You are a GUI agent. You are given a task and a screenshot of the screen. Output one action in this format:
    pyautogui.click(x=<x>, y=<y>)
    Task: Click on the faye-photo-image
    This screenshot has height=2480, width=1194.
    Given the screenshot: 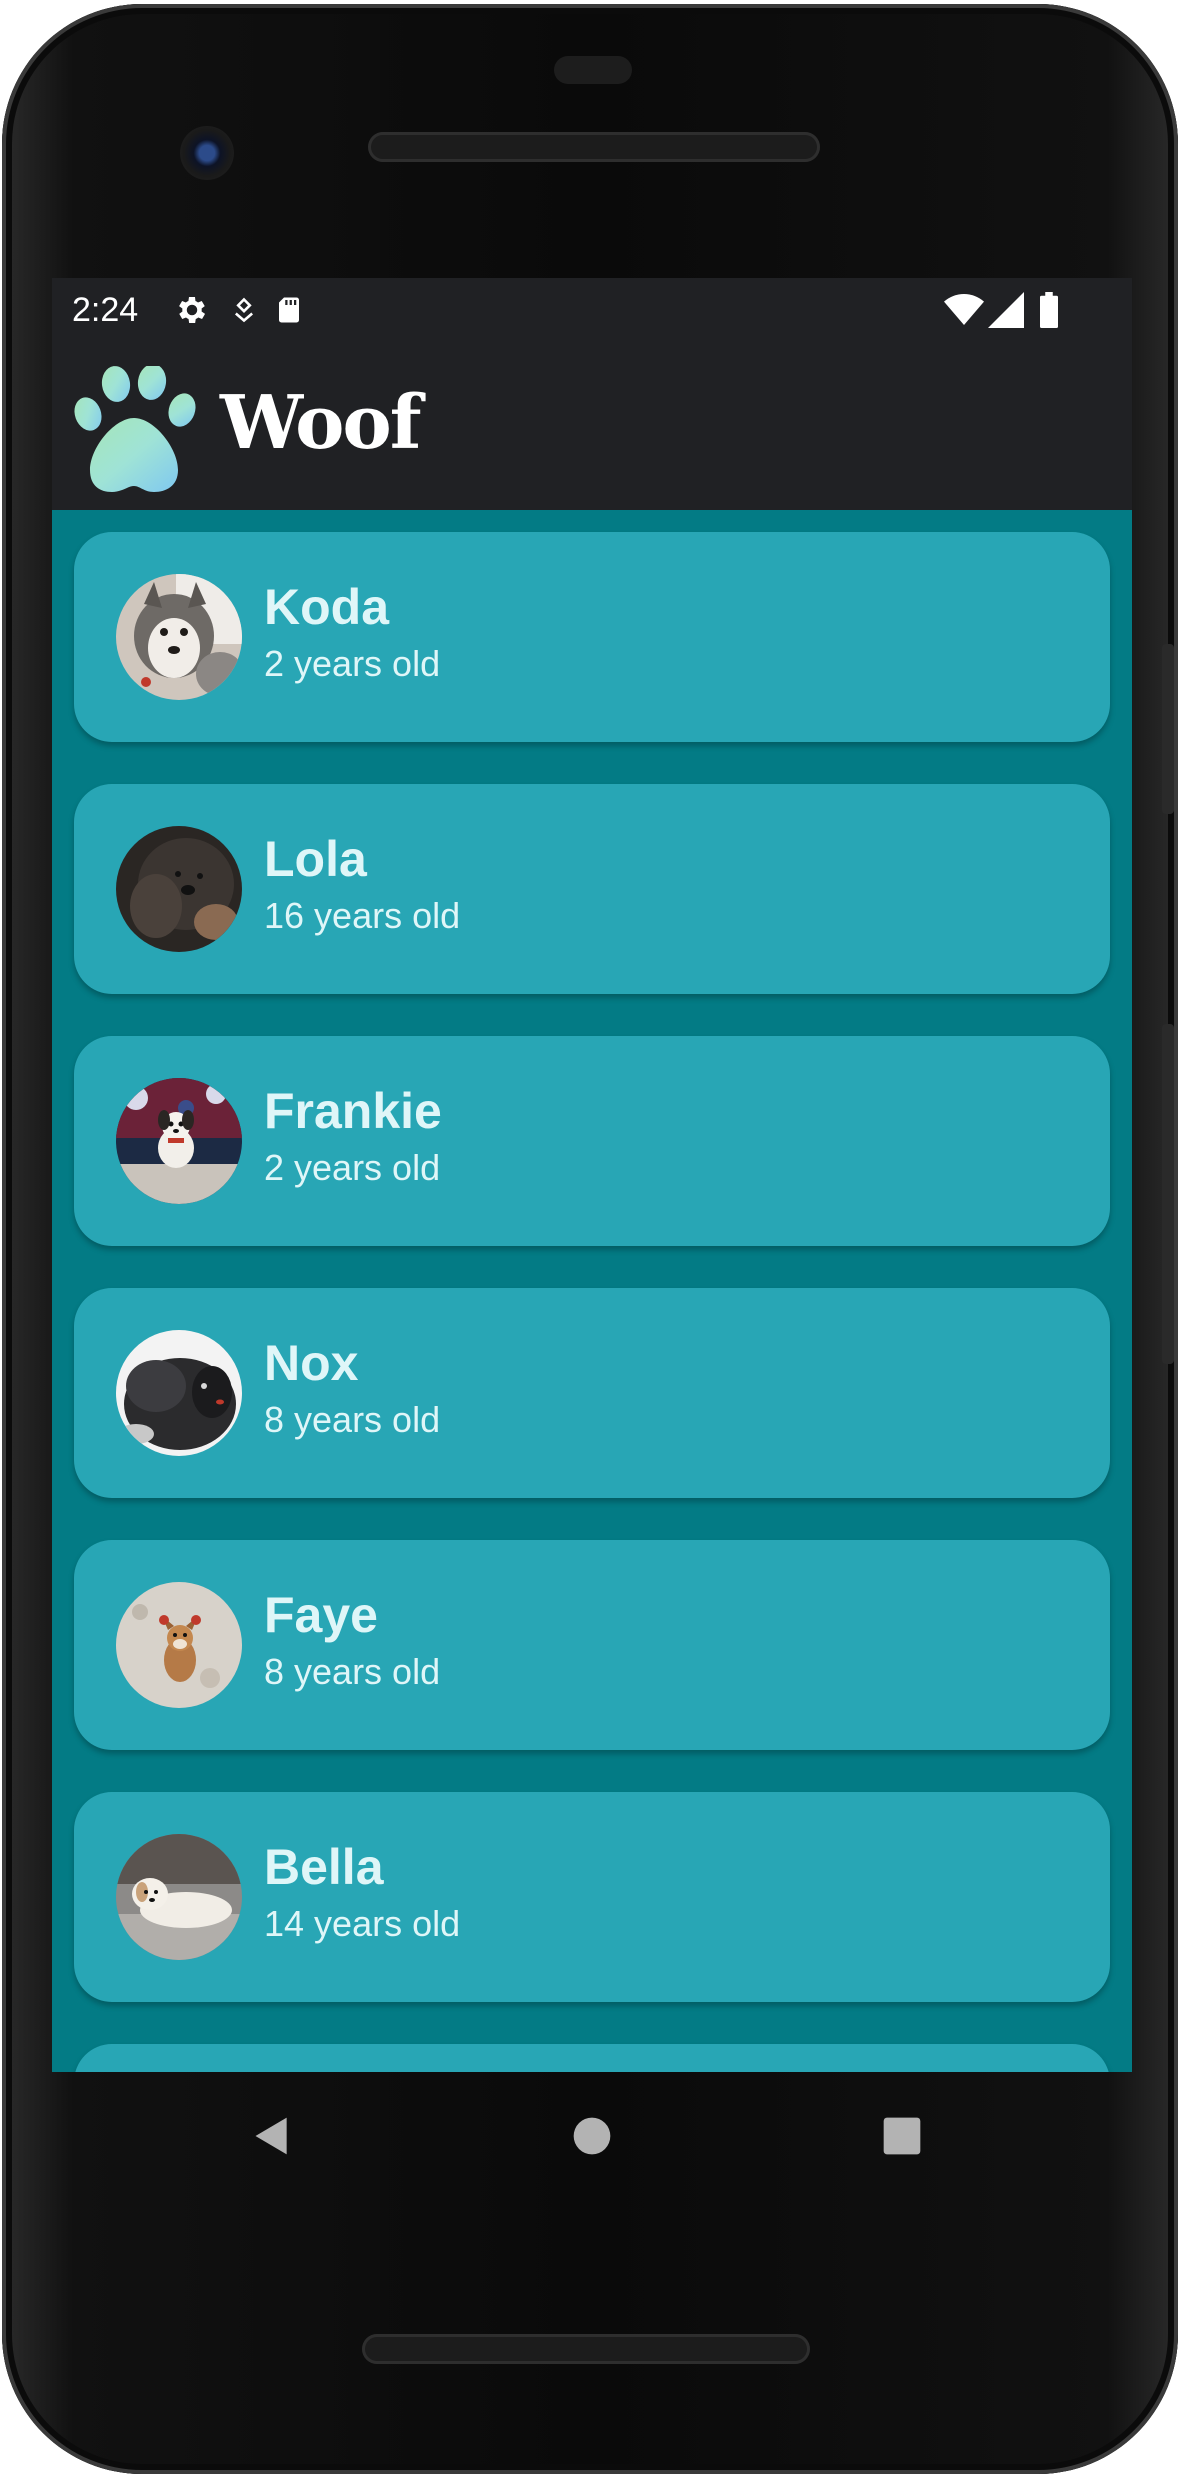 What is the action you would take?
    pyautogui.click(x=179, y=1645)
    